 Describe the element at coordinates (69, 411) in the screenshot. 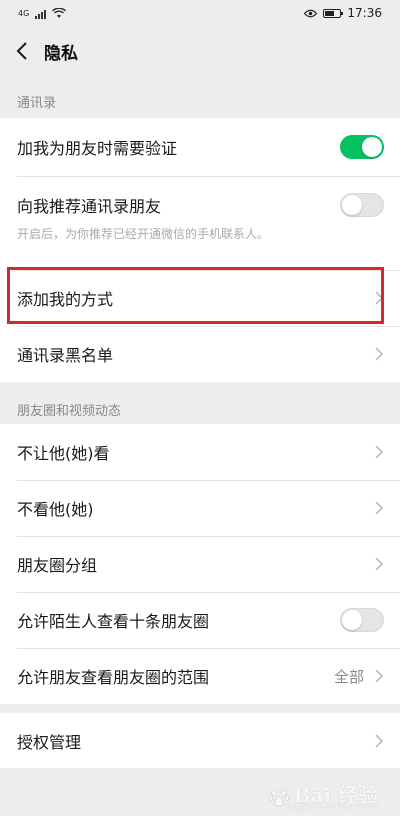

I see `section-title-moments: 朋友圈和视频动态` at that location.